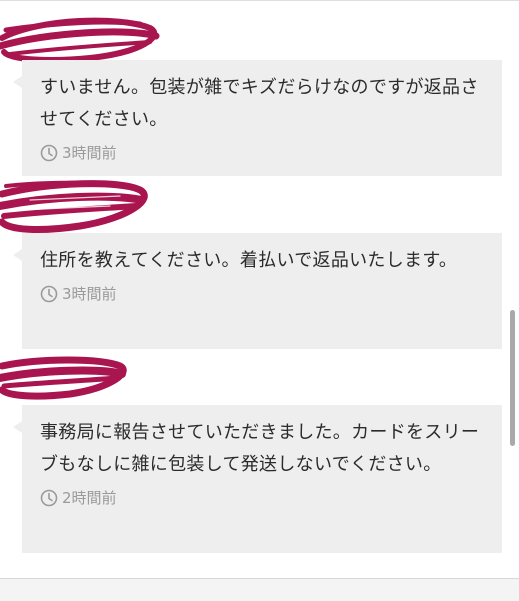 The image size is (519, 601). What do you see at coordinates (259, 103) in the screenshot?
I see `message-text: すいません。包装が雑でキズだらけなのですが返品させてください。` at bounding box center [259, 103].